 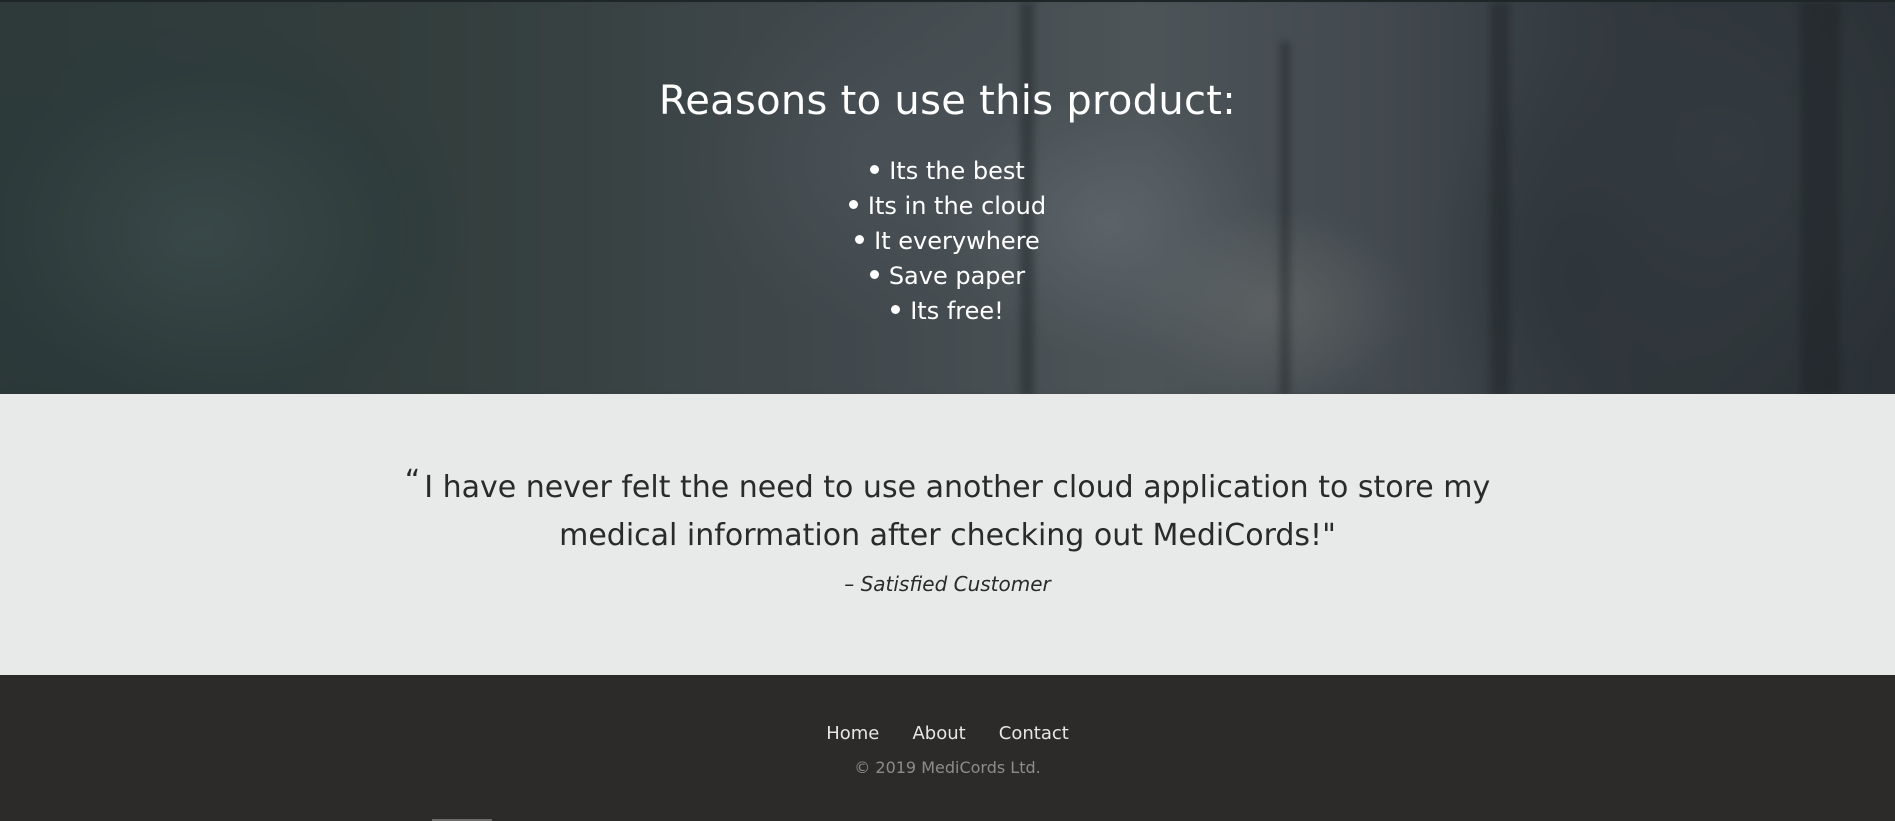 I want to click on reason-item: It everywhere, so click(x=947, y=241).